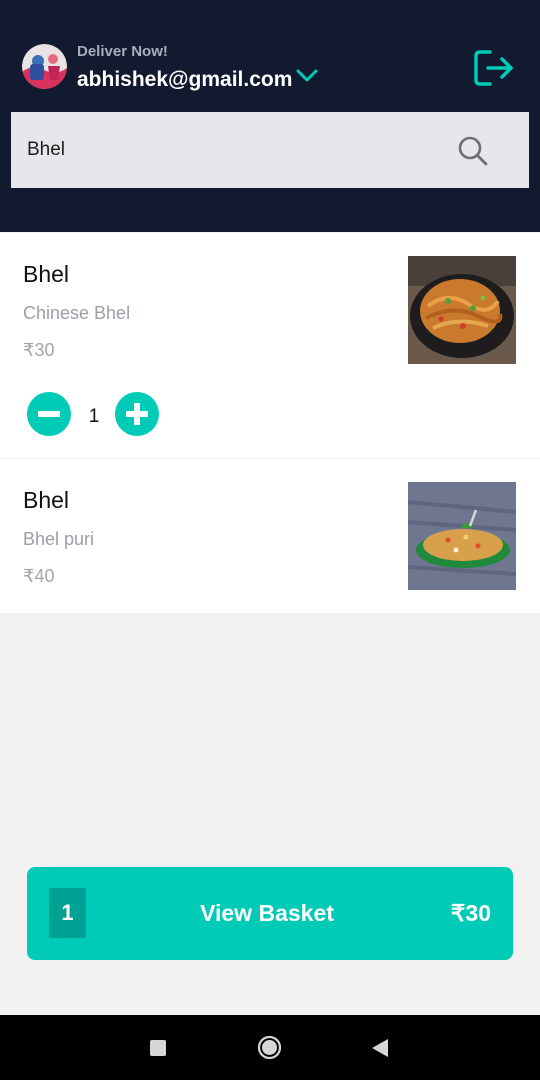 The image size is (540, 1080). What do you see at coordinates (184, 80) in the screenshot?
I see `account-email: abhishek@gmail.com` at bounding box center [184, 80].